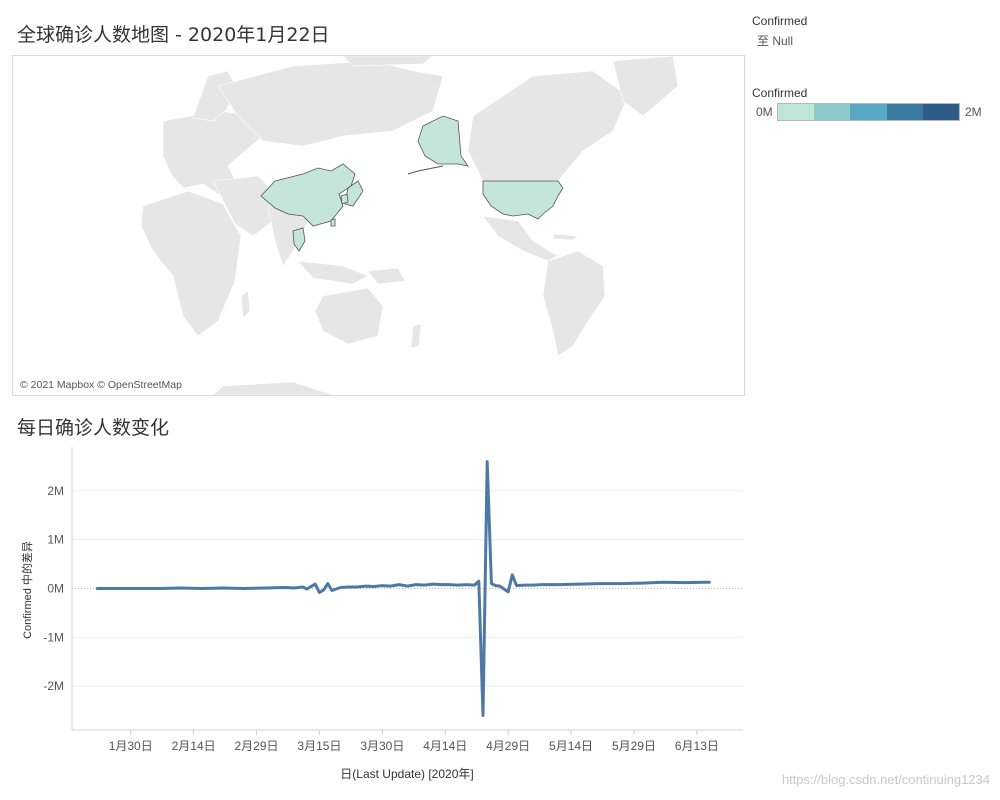  Describe the element at coordinates (508, 746) in the screenshot. I see `x-tick-label-6: 4月29日` at that location.